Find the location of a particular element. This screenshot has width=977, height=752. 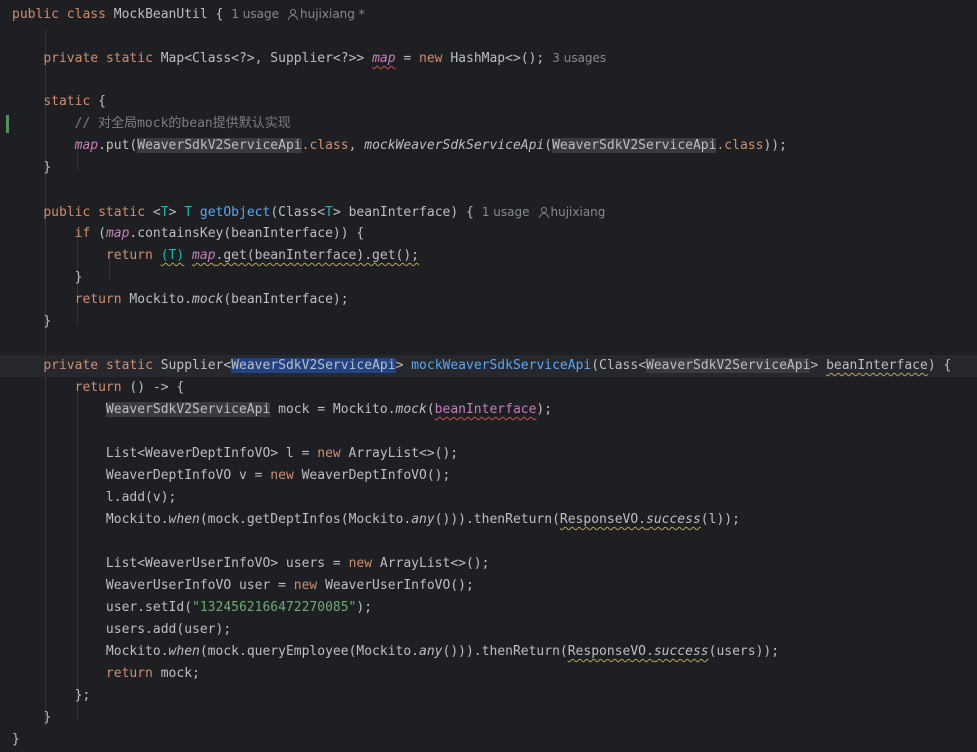

code-text: , is located at coordinates (356, 145).